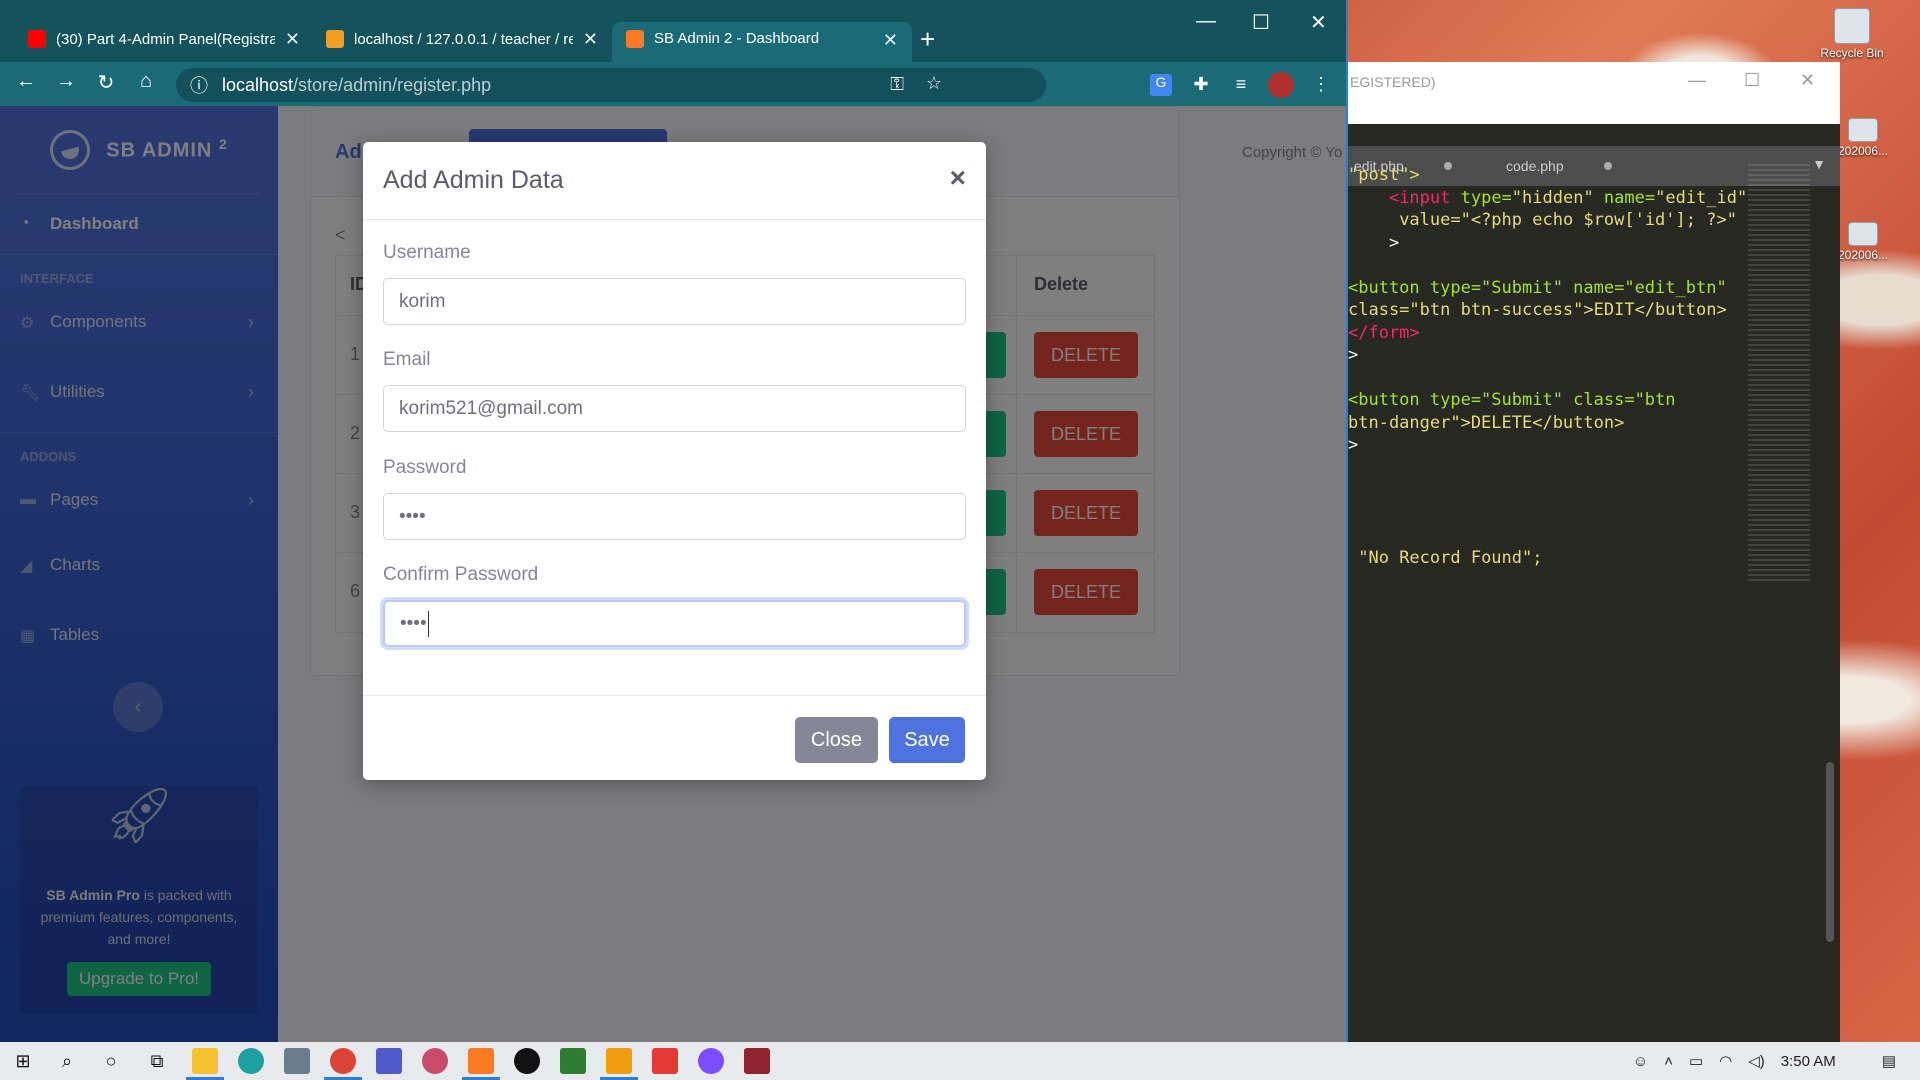 The width and height of the screenshot is (1920, 1080). I want to click on extensions-puzzle-icon: ✚, so click(1201, 85).